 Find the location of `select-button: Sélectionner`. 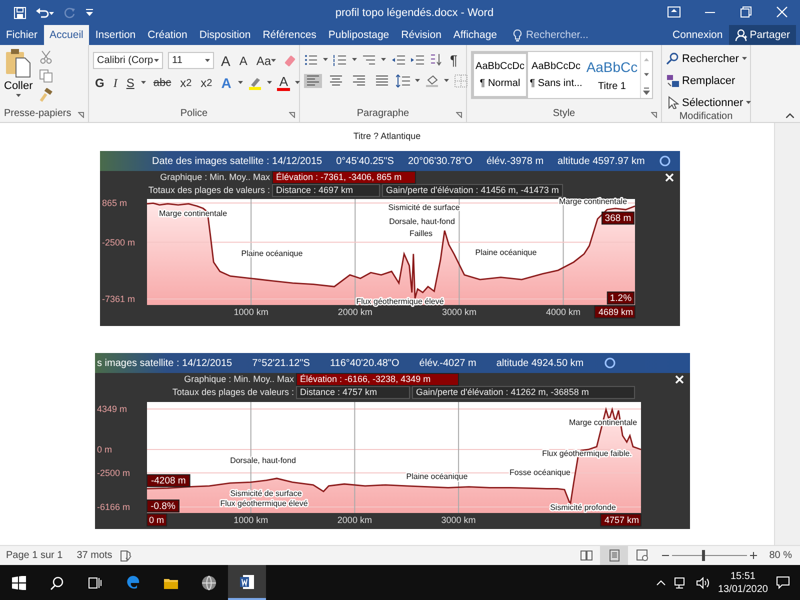

select-button: Sélectionner is located at coordinates (709, 102).